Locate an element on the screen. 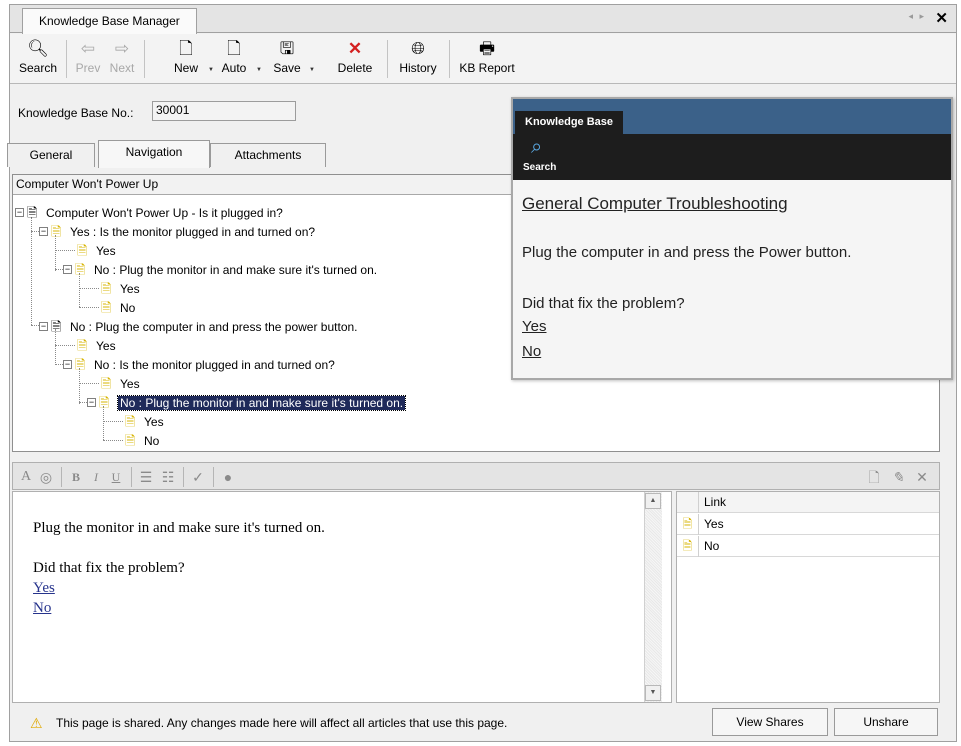 The height and width of the screenshot is (746, 961). kb-report-button: 🖶 KB Report is located at coordinates (487, 59).